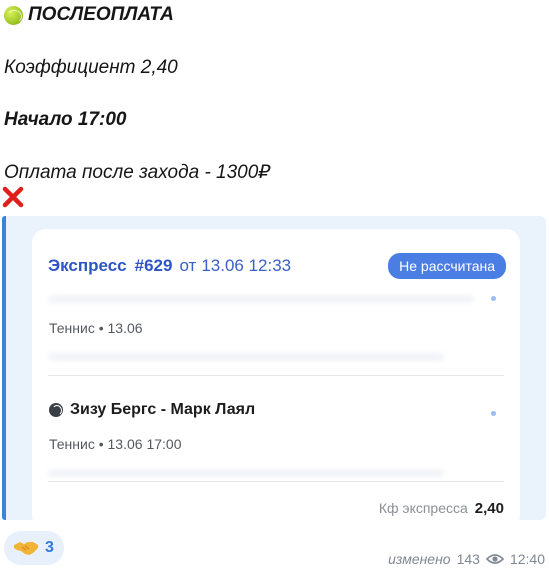 The image size is (549, 572). What do you see at coordinates (163, 409) in the screenshot?
I see `event-title-text: Зизу Бергс - Марк Лаял` at bounding box center [163, 409].